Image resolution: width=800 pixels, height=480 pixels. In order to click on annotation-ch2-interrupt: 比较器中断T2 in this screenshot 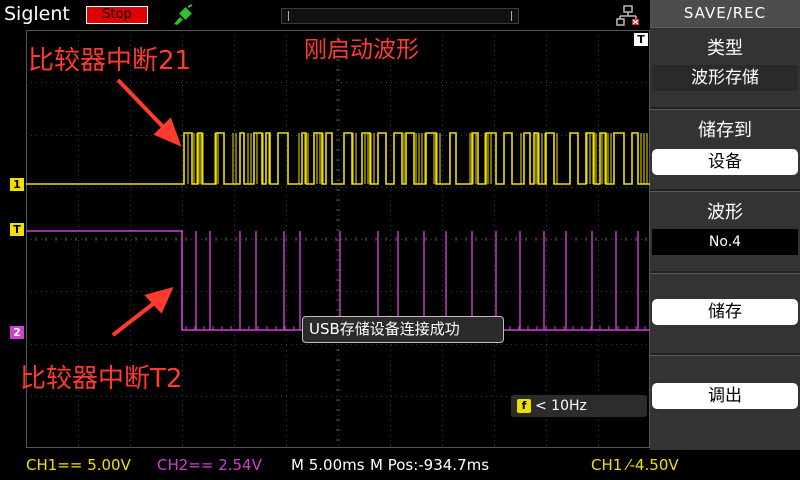, I will do `click(101, 379)`.